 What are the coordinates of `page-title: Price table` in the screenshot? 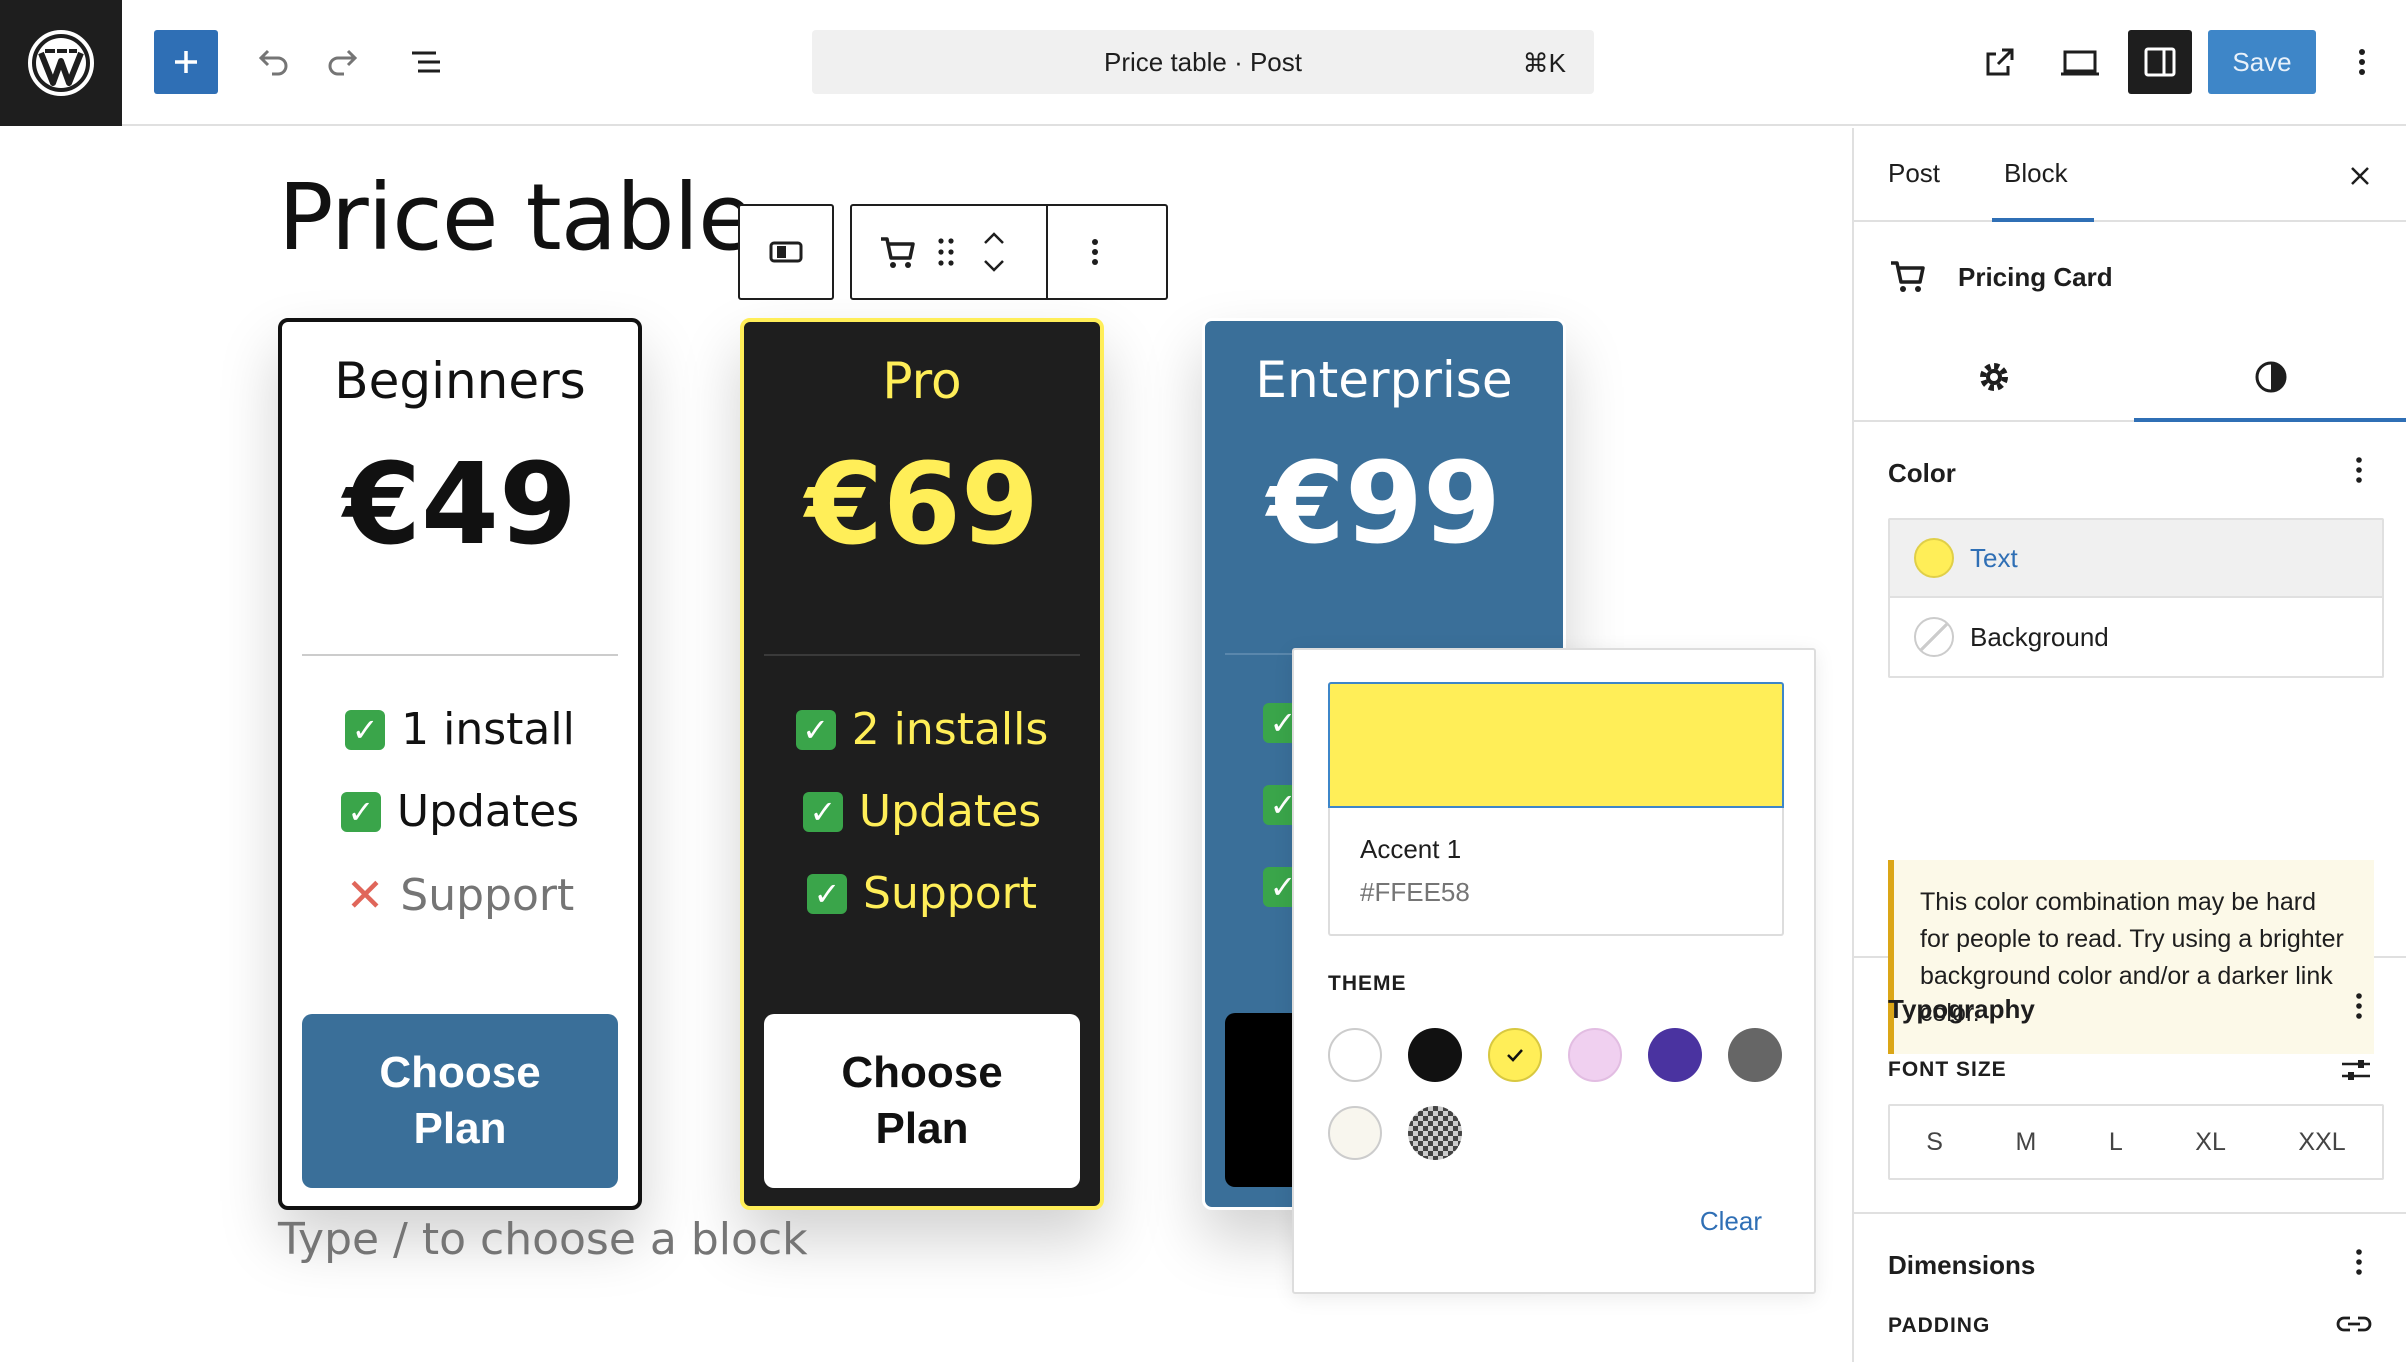 It's located at (516, 217).